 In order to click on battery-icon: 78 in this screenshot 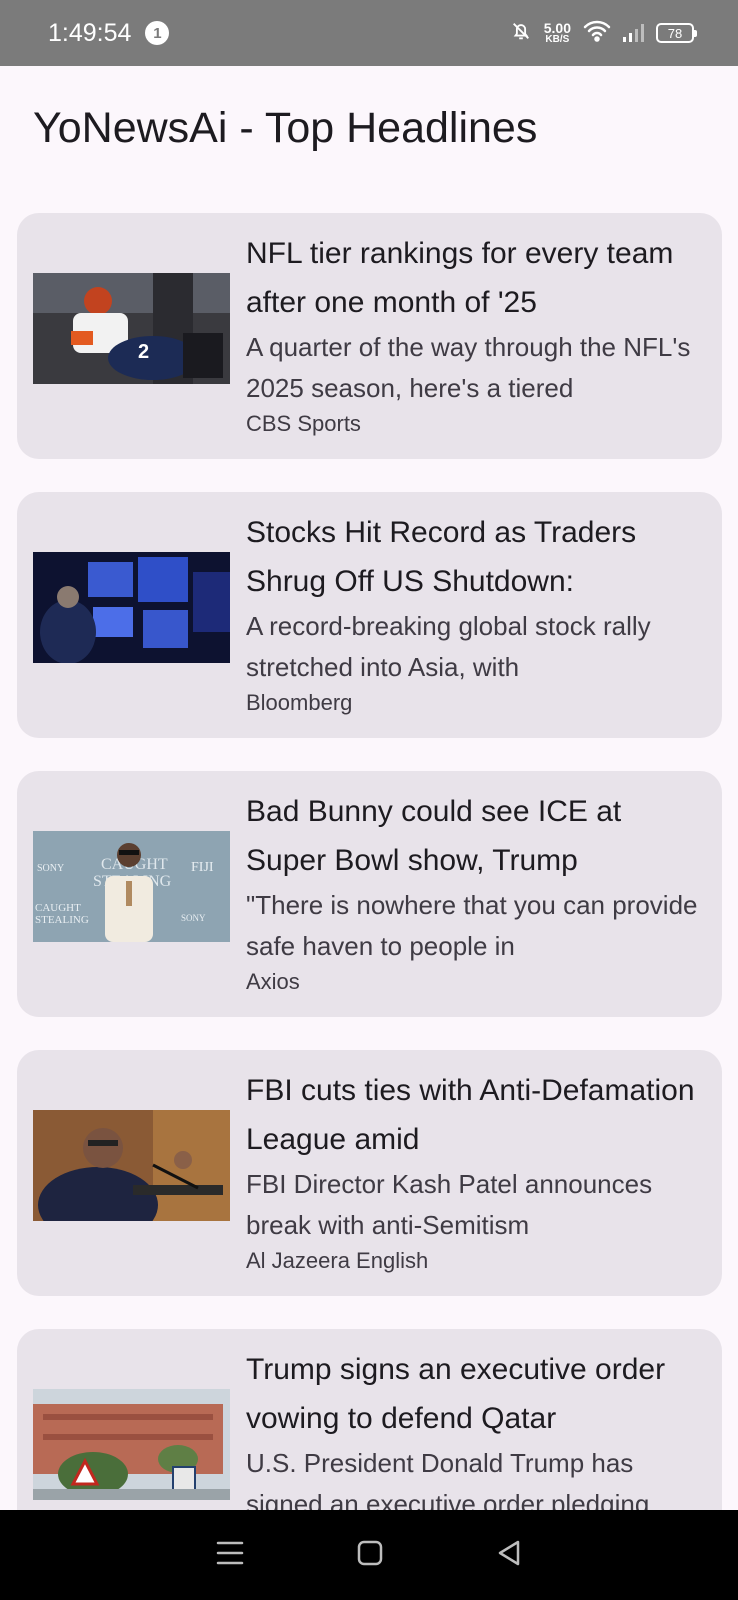, I will do `click(676, 33)`.